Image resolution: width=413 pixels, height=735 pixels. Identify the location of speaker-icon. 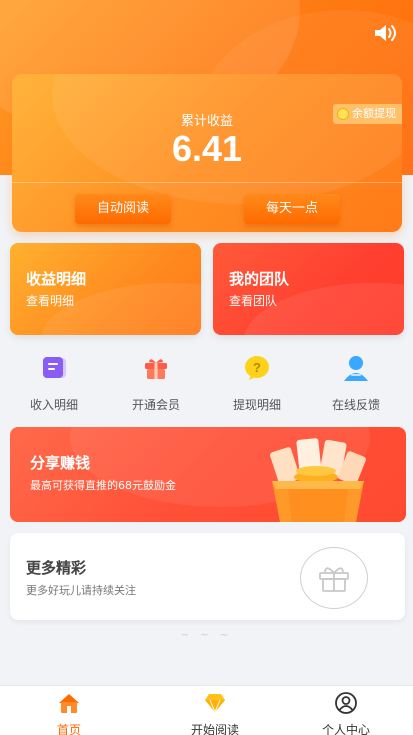
(386, 33).